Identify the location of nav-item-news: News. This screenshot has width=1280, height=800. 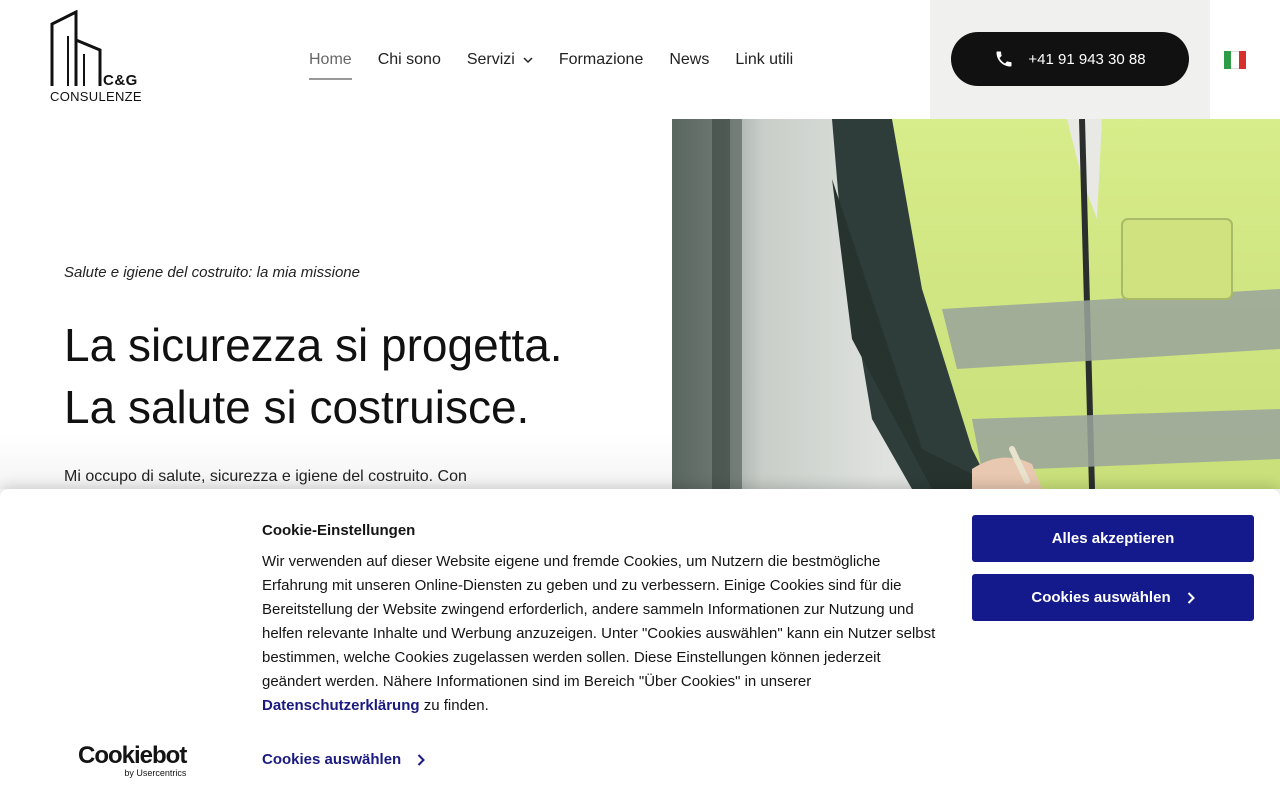
(689, 60).